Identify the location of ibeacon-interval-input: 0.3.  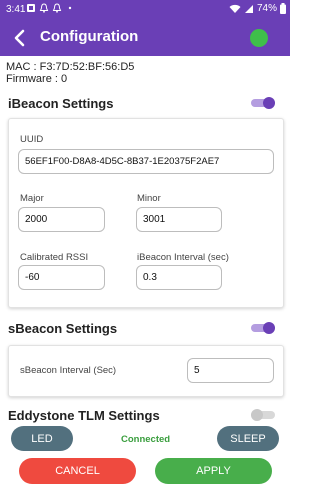
(179, 277).